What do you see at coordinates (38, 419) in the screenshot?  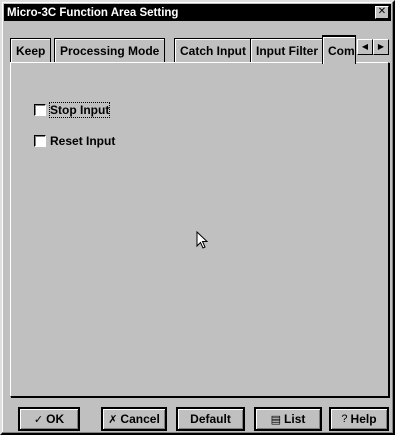 I see `checkmark-icon: ✓` at bounding box center [38, 419].